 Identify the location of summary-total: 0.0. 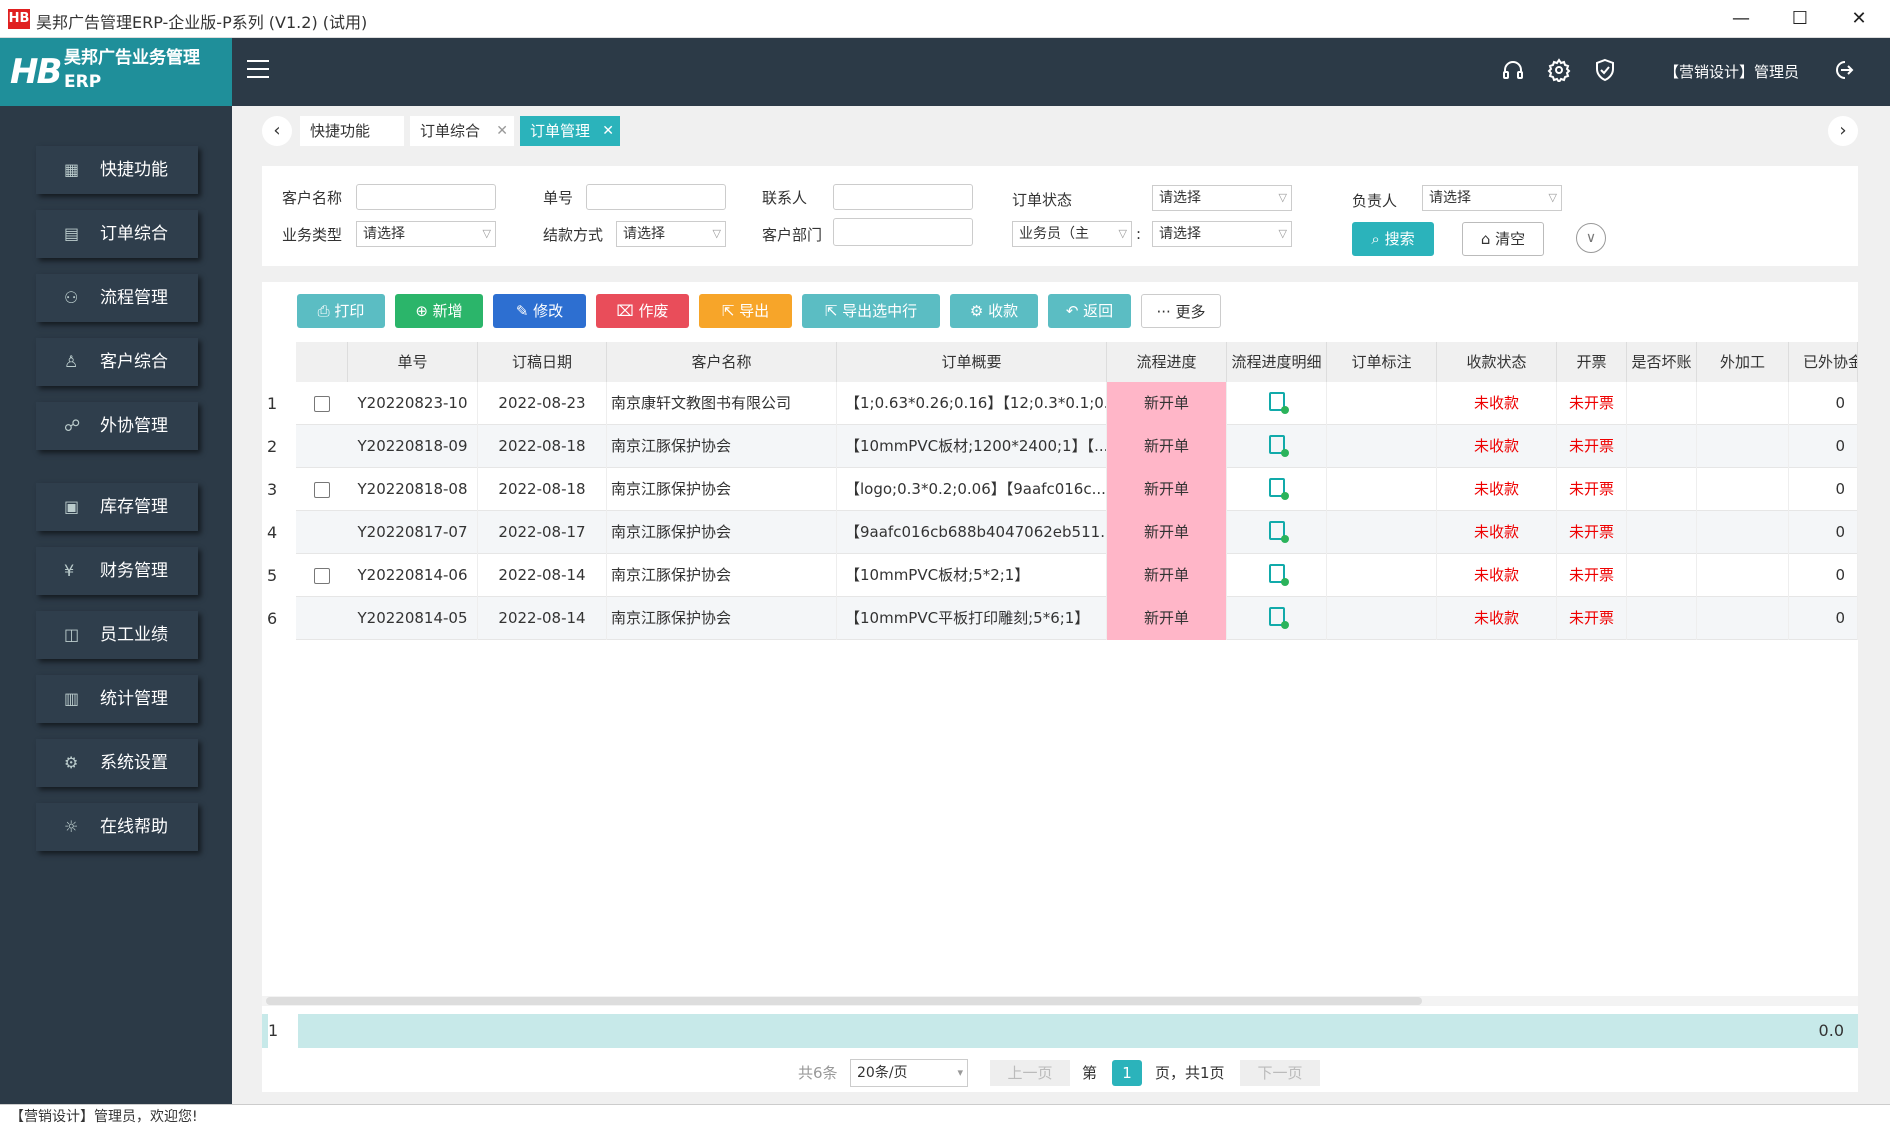
(1831, 1030).